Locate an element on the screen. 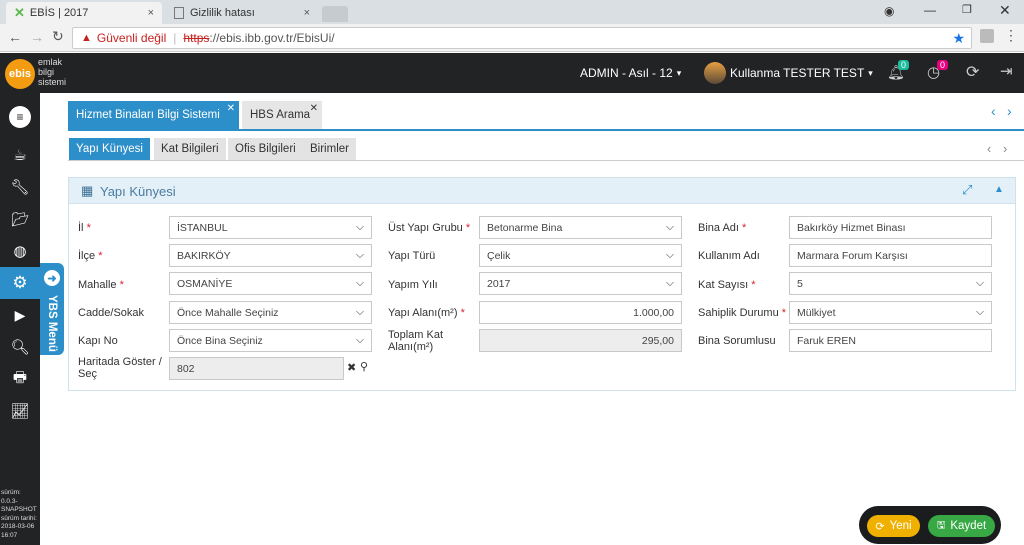 The image size is (1024, 545). coffee-icon: ☕︎ is located at coordinates (20, 155).